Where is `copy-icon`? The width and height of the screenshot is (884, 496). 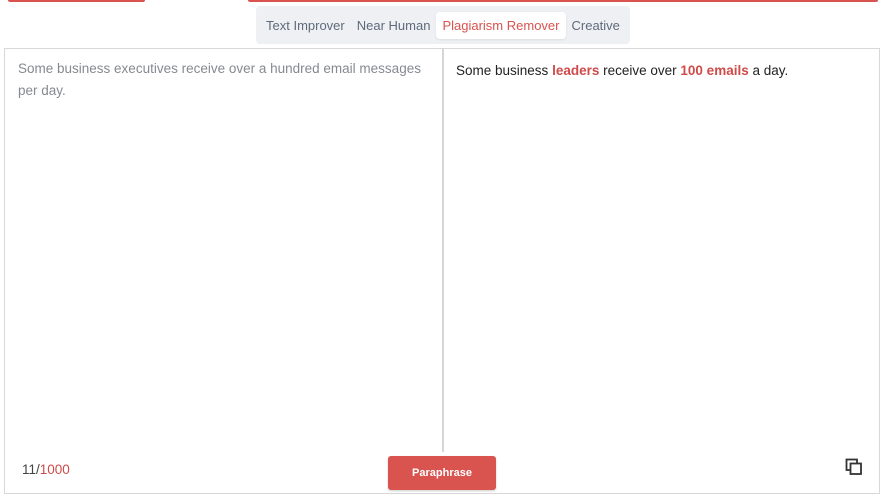
copy-icon is located at coordinates (854, 467).